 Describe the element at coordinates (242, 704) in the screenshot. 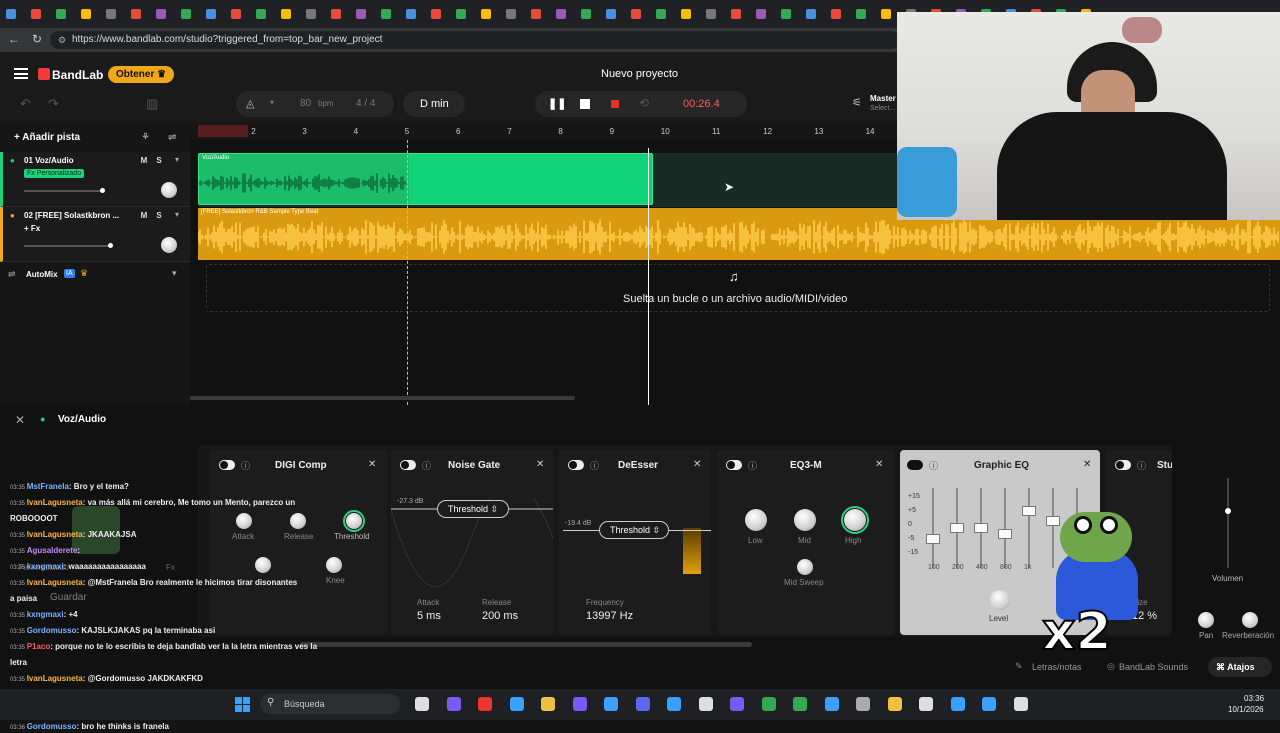

I see `windows-start-icon` at that location.